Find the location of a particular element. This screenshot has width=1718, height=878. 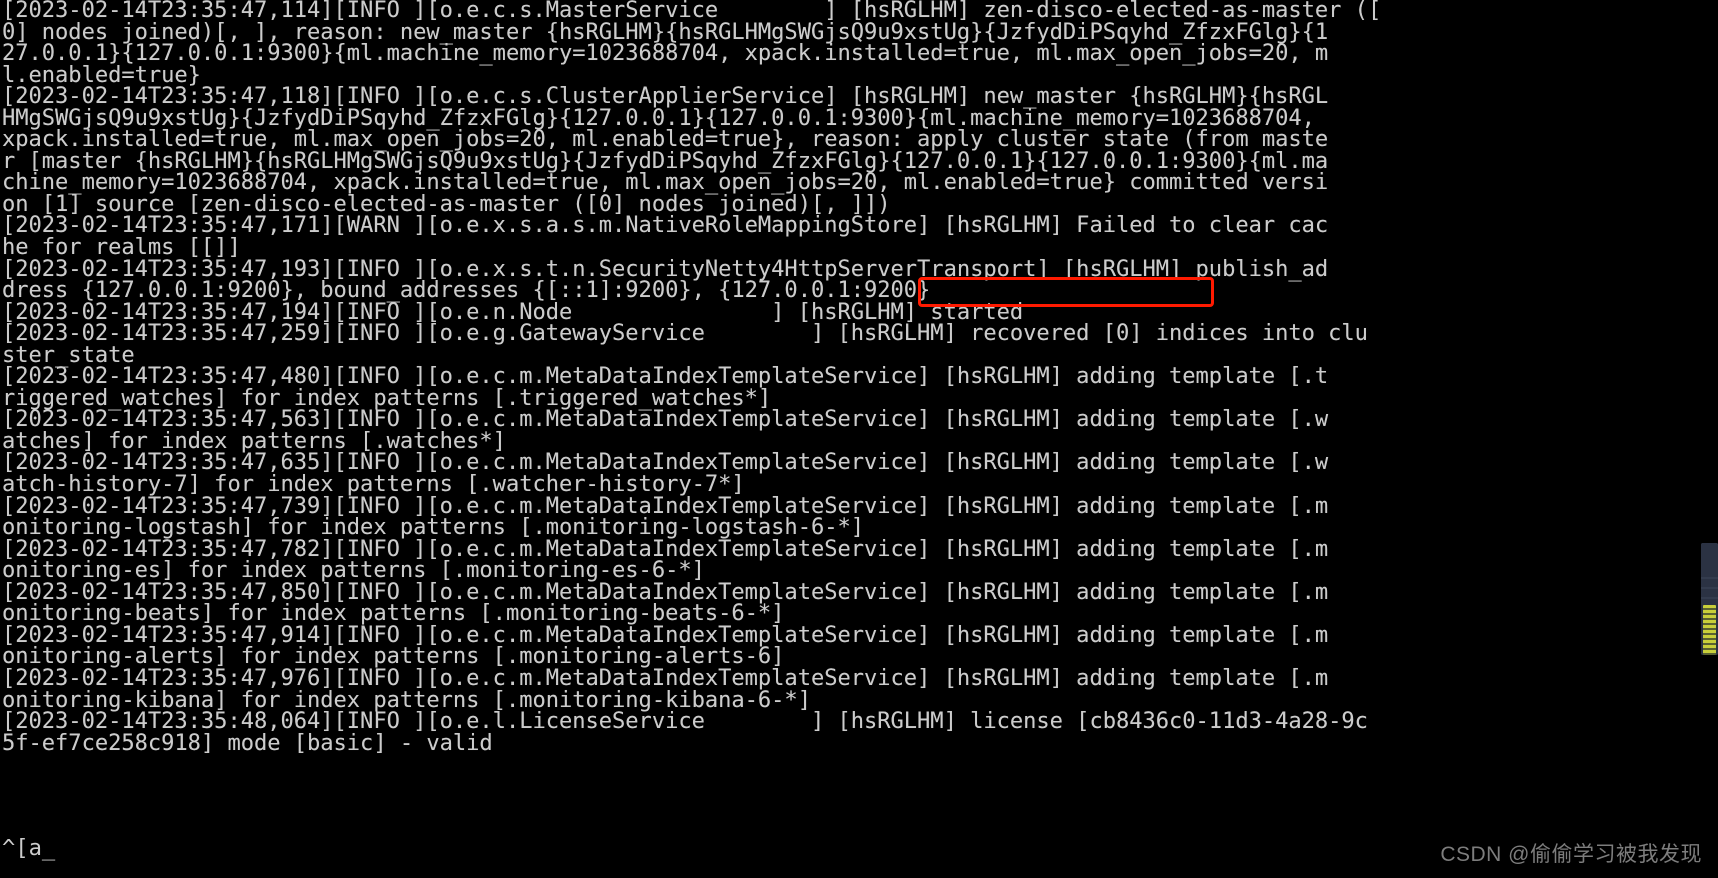

scrollbar-thumb is located at coordinates (1709, 630).